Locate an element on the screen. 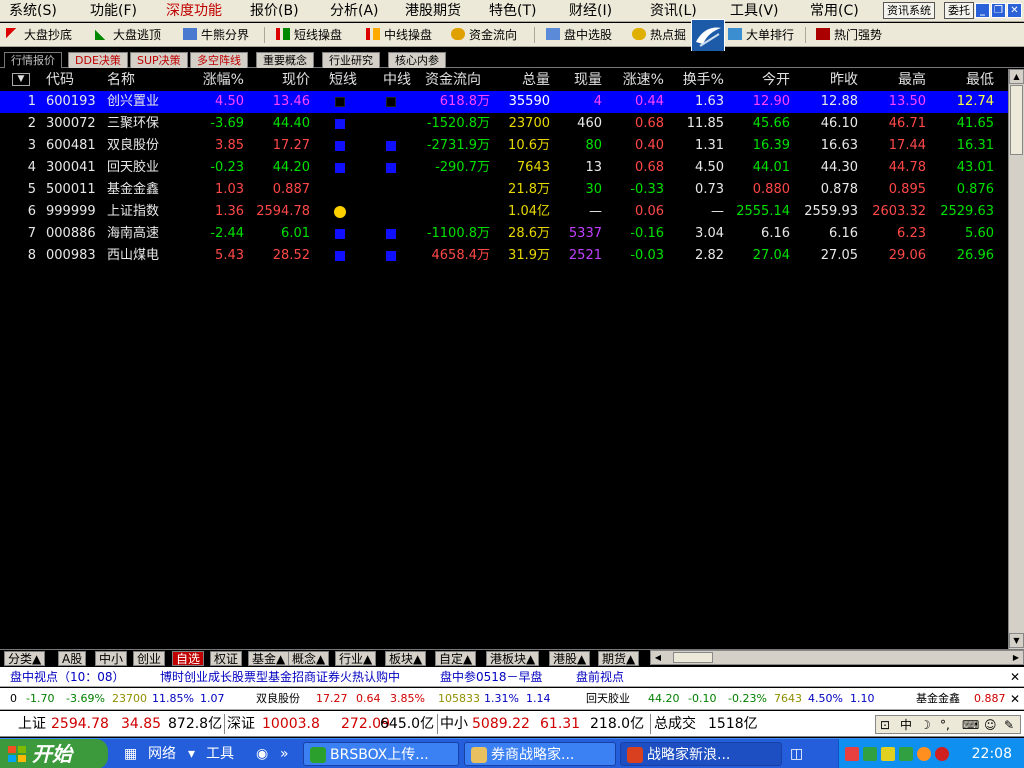 The height and width of the screenshot is (768, 1024). scroll-up-icon: ▲ is located at coordinates (1016, 76).